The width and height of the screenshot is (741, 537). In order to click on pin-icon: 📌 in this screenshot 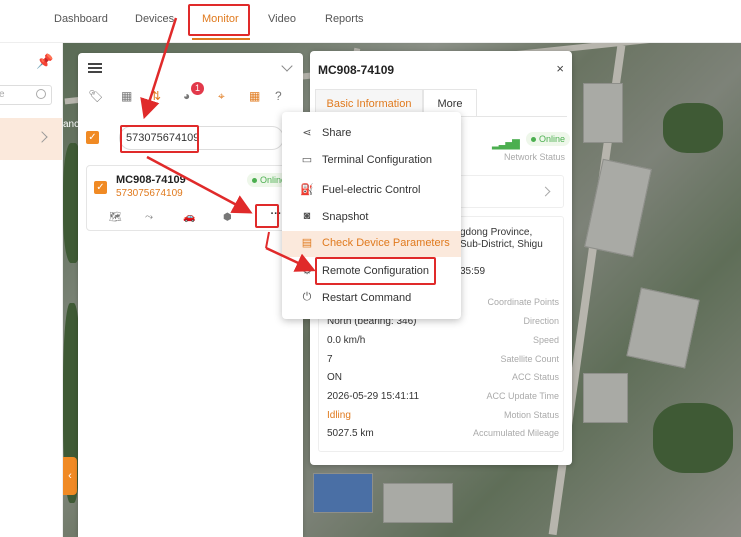, I will do `click(44, 61)`.